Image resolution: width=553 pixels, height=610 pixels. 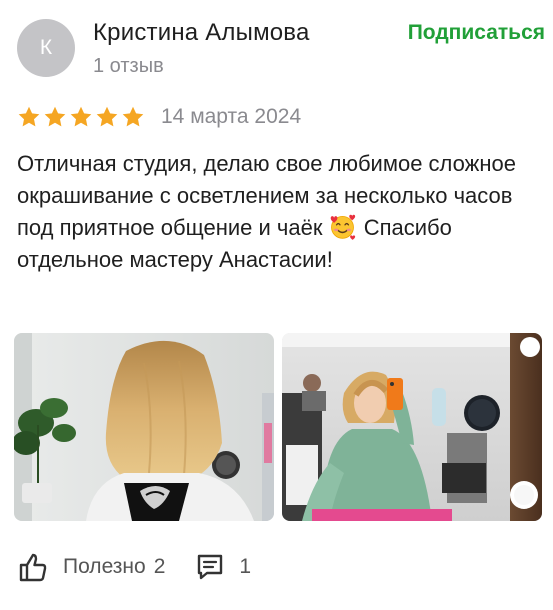 I want to click on comments-button: 1, so click(x=223, y=567).